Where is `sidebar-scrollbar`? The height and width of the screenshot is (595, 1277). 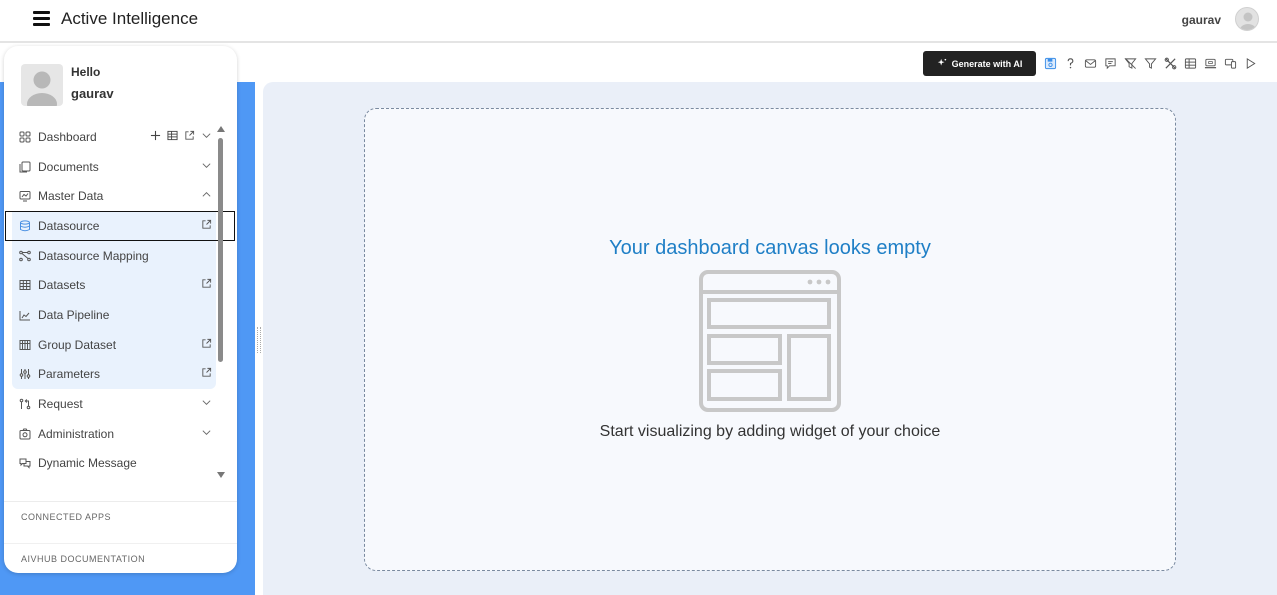 sidebar-scrollbar is located at coordinates (221, 302).